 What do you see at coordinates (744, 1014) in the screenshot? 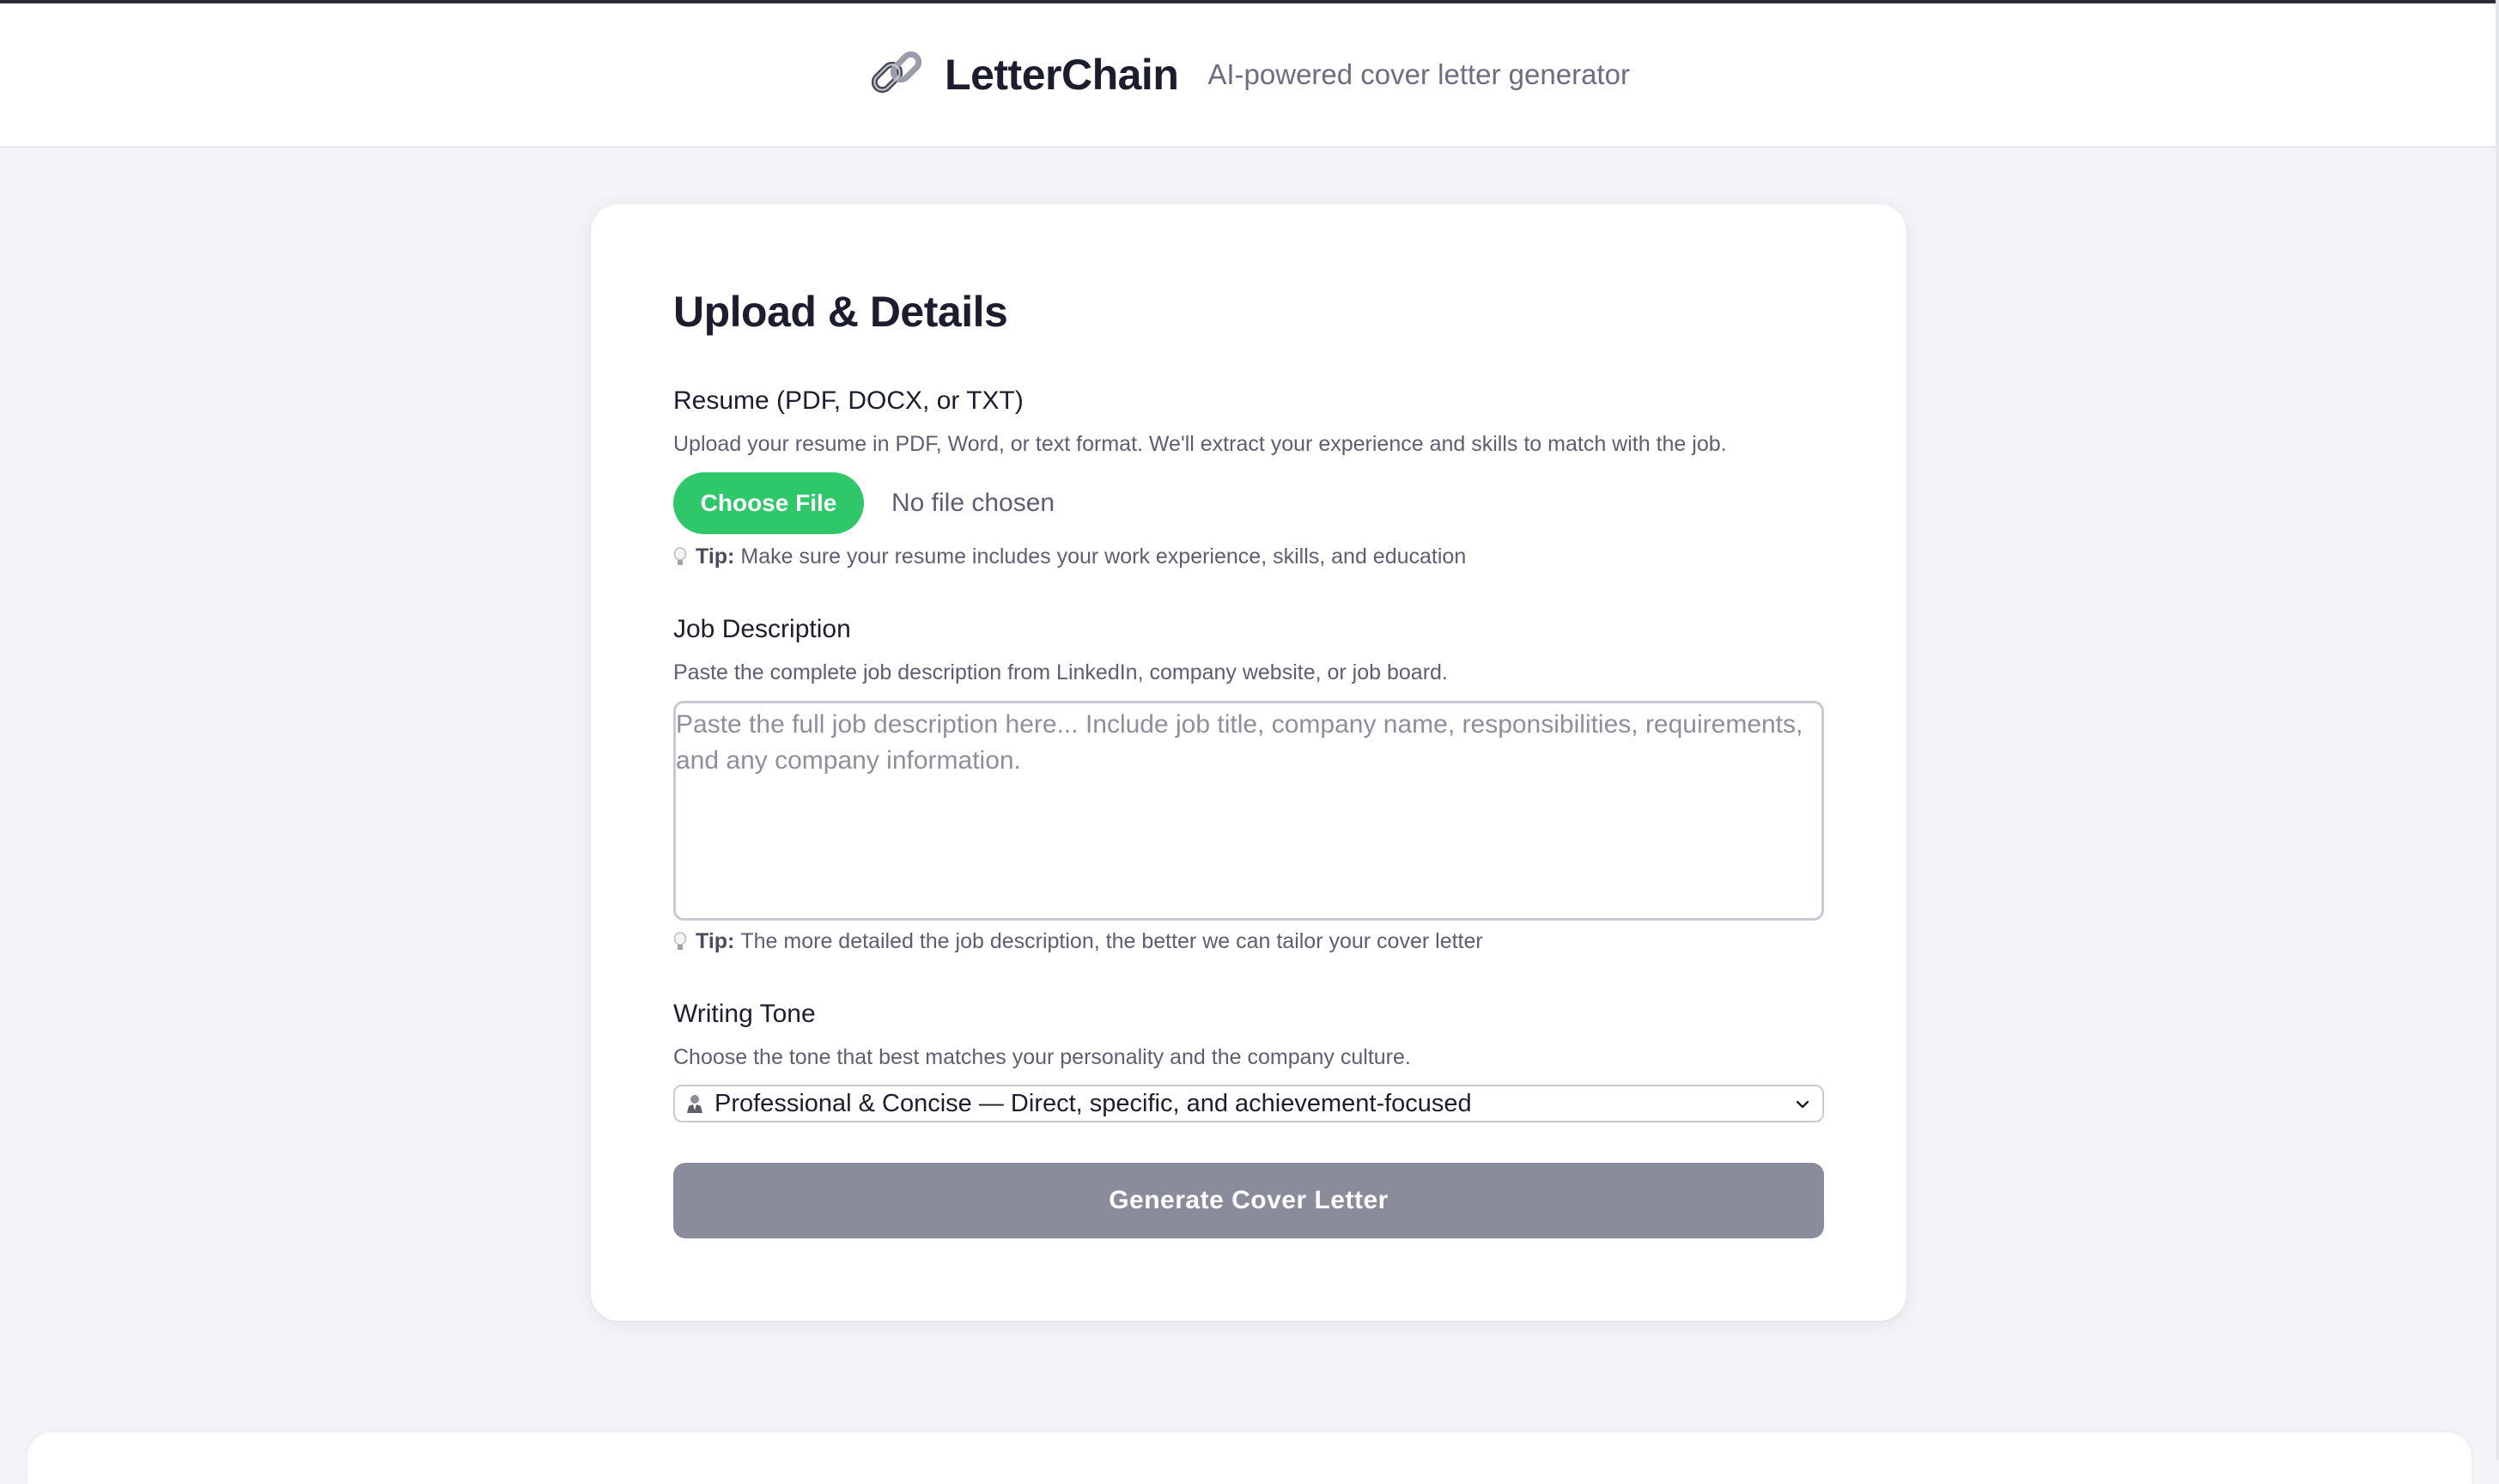
I see `writing-tone-label: Writing Tone` at bounding box center [744, 1014].